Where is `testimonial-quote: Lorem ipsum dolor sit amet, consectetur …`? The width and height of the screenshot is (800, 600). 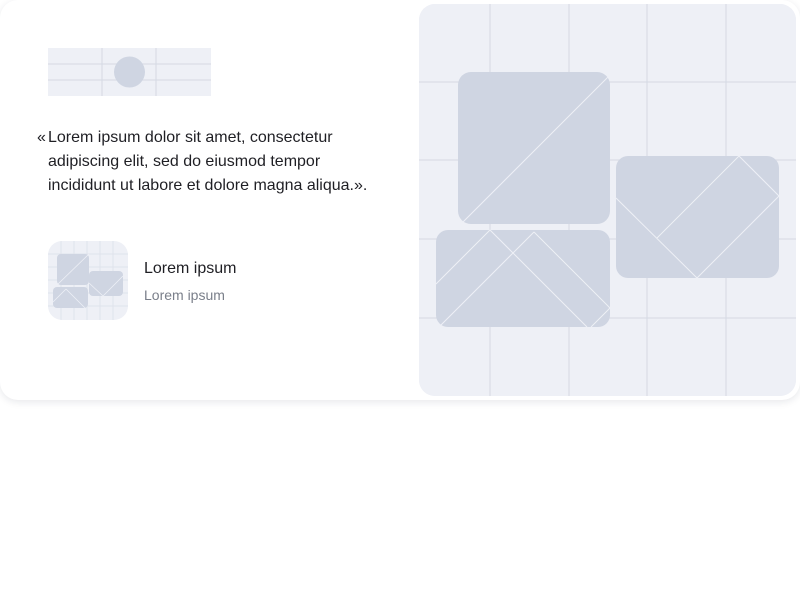
testimonial-quote: Lorem ipsum dolor sit amet, consectetur … is located at coordinates (208, 161).